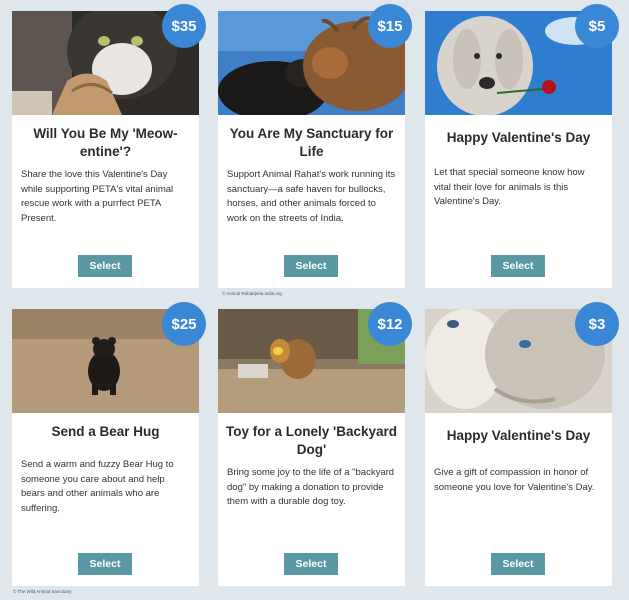 The image size is (629, 600). What do you see at coordinates (390, 324) in the screenshot?
I see `price-badge: $12` at bounding box center [390, 324].